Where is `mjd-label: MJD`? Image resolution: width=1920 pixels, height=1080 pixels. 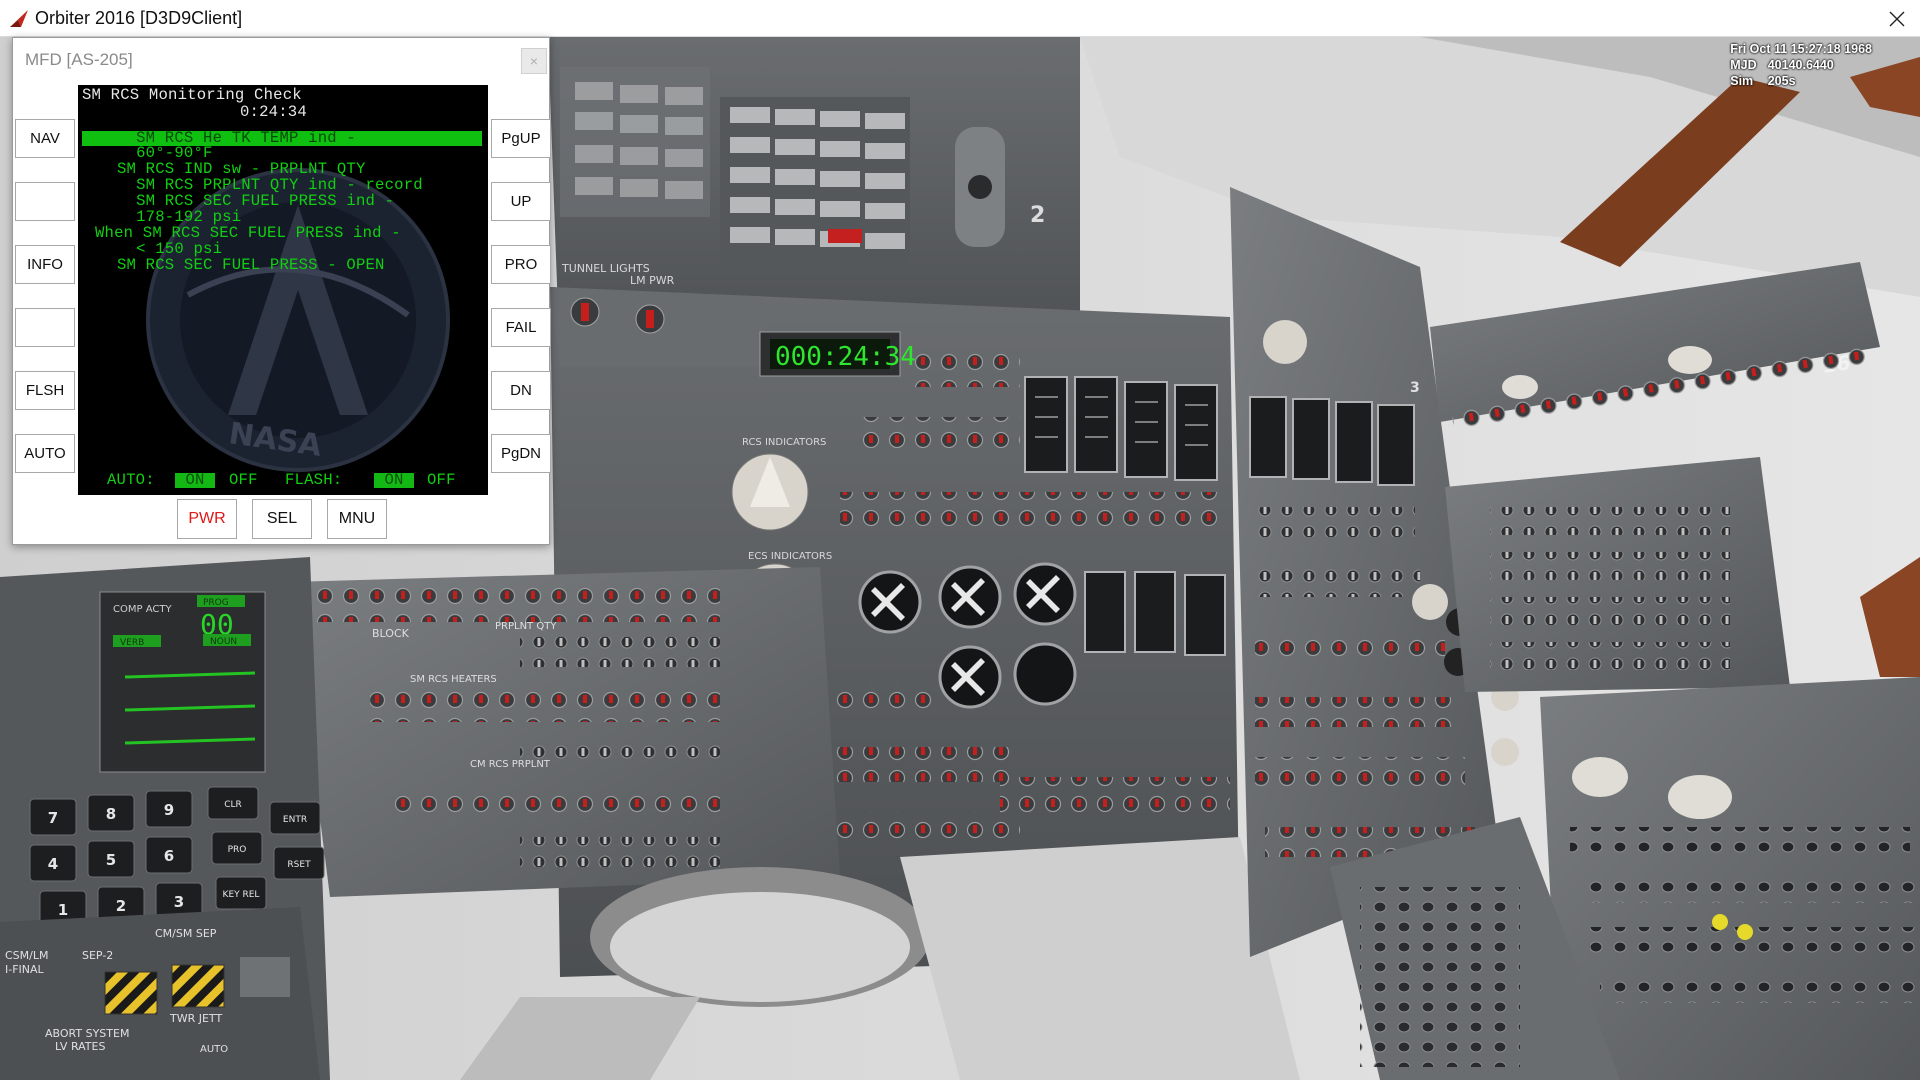
mjd-label: MJD is located at coordinates (1743, 65).